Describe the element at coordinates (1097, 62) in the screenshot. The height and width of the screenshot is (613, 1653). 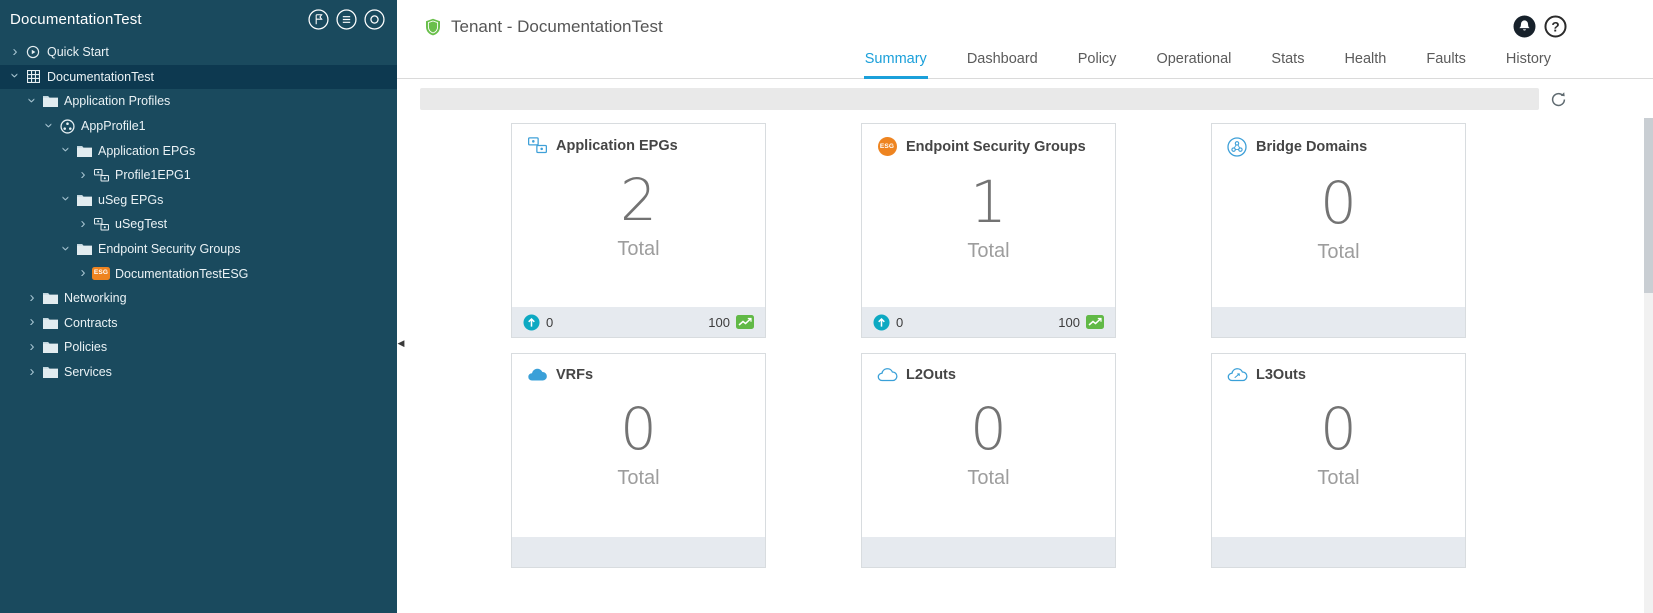
I see `tab-policy: Policy` at that location.